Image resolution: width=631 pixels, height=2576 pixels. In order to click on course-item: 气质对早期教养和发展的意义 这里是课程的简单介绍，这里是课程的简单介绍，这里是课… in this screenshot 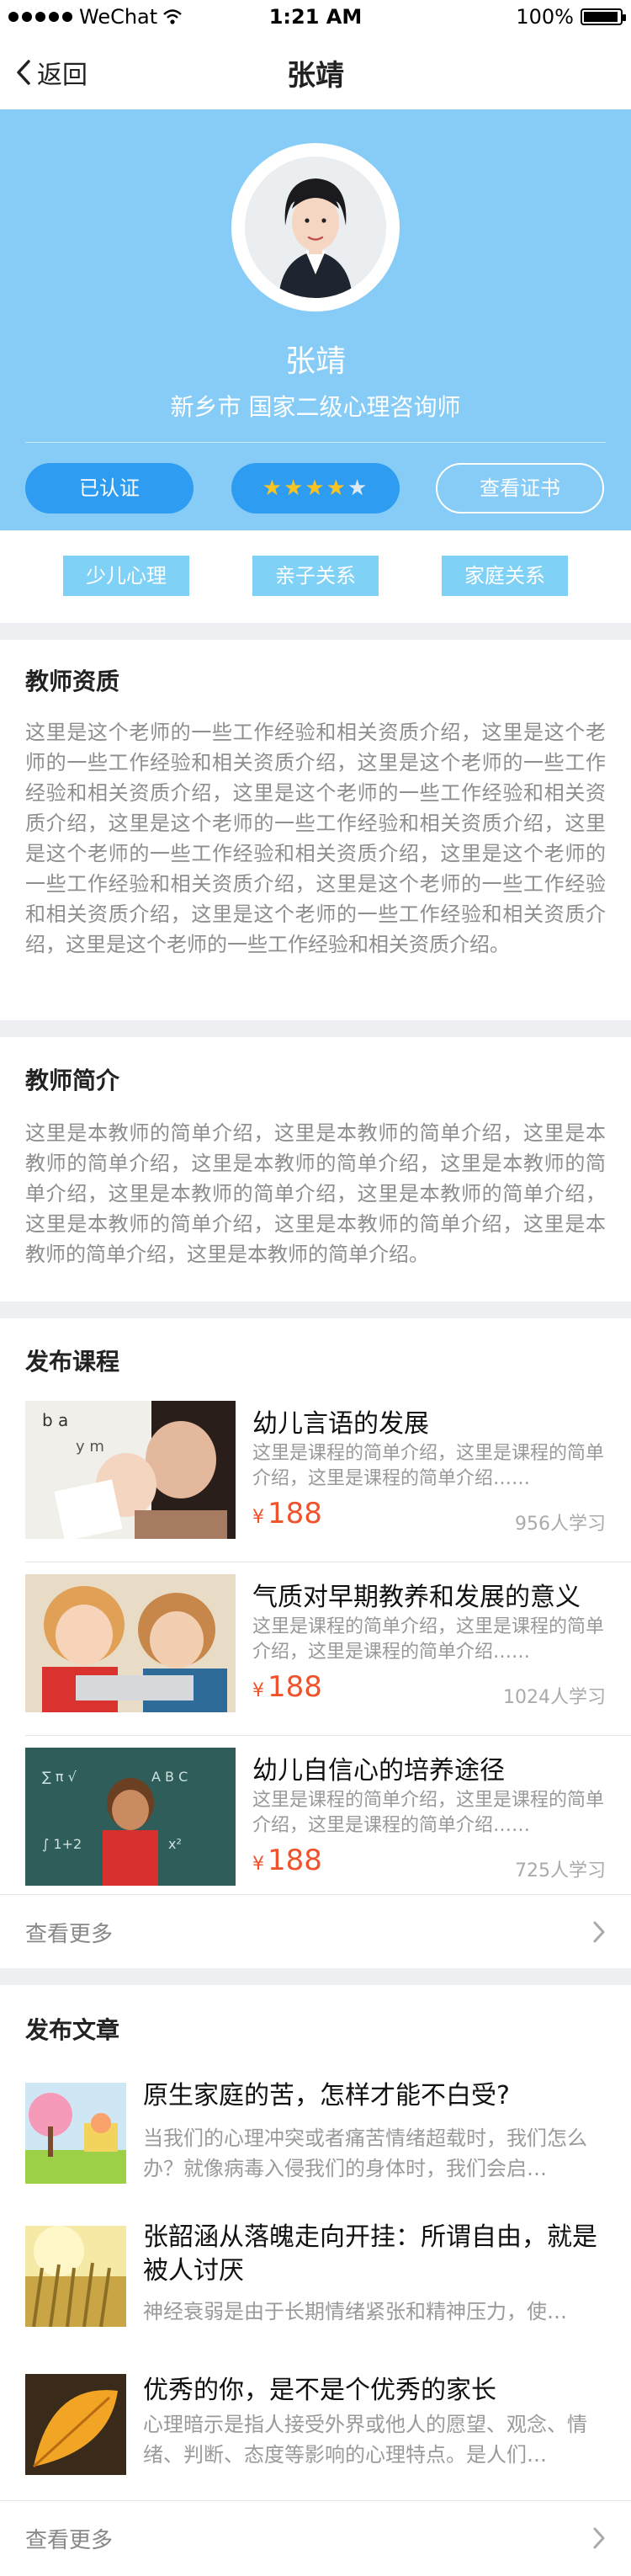, I will do `click(315, 1649)`.